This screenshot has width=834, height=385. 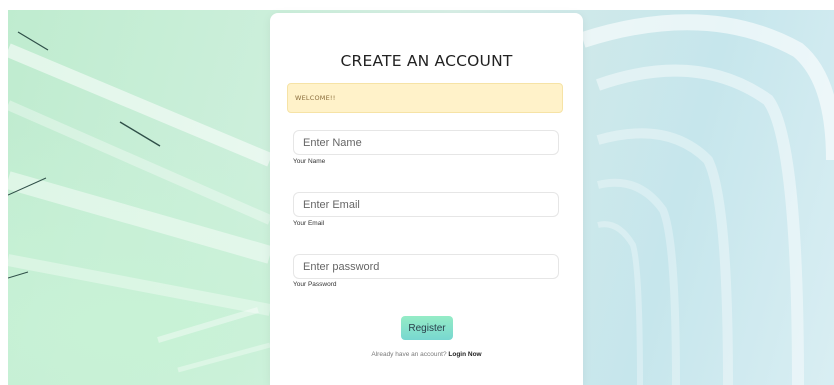 I want to click on register-button: Register, so click(x=427, y=328).